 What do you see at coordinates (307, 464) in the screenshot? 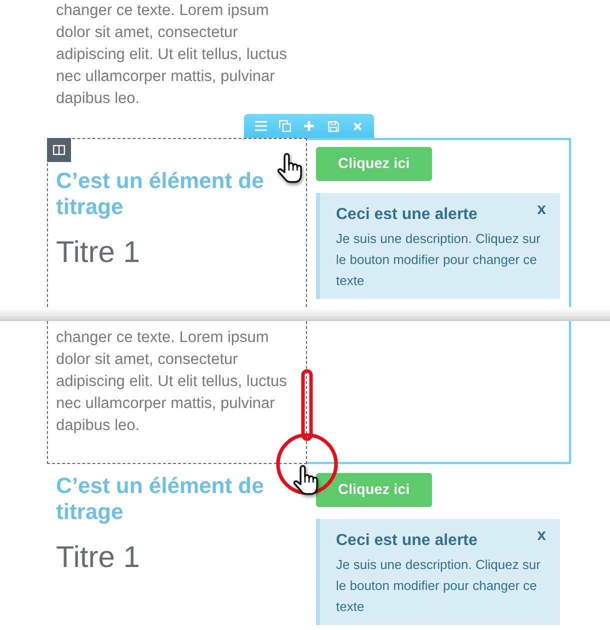
I see `highlight-circle` at bounding box center [307, 464].